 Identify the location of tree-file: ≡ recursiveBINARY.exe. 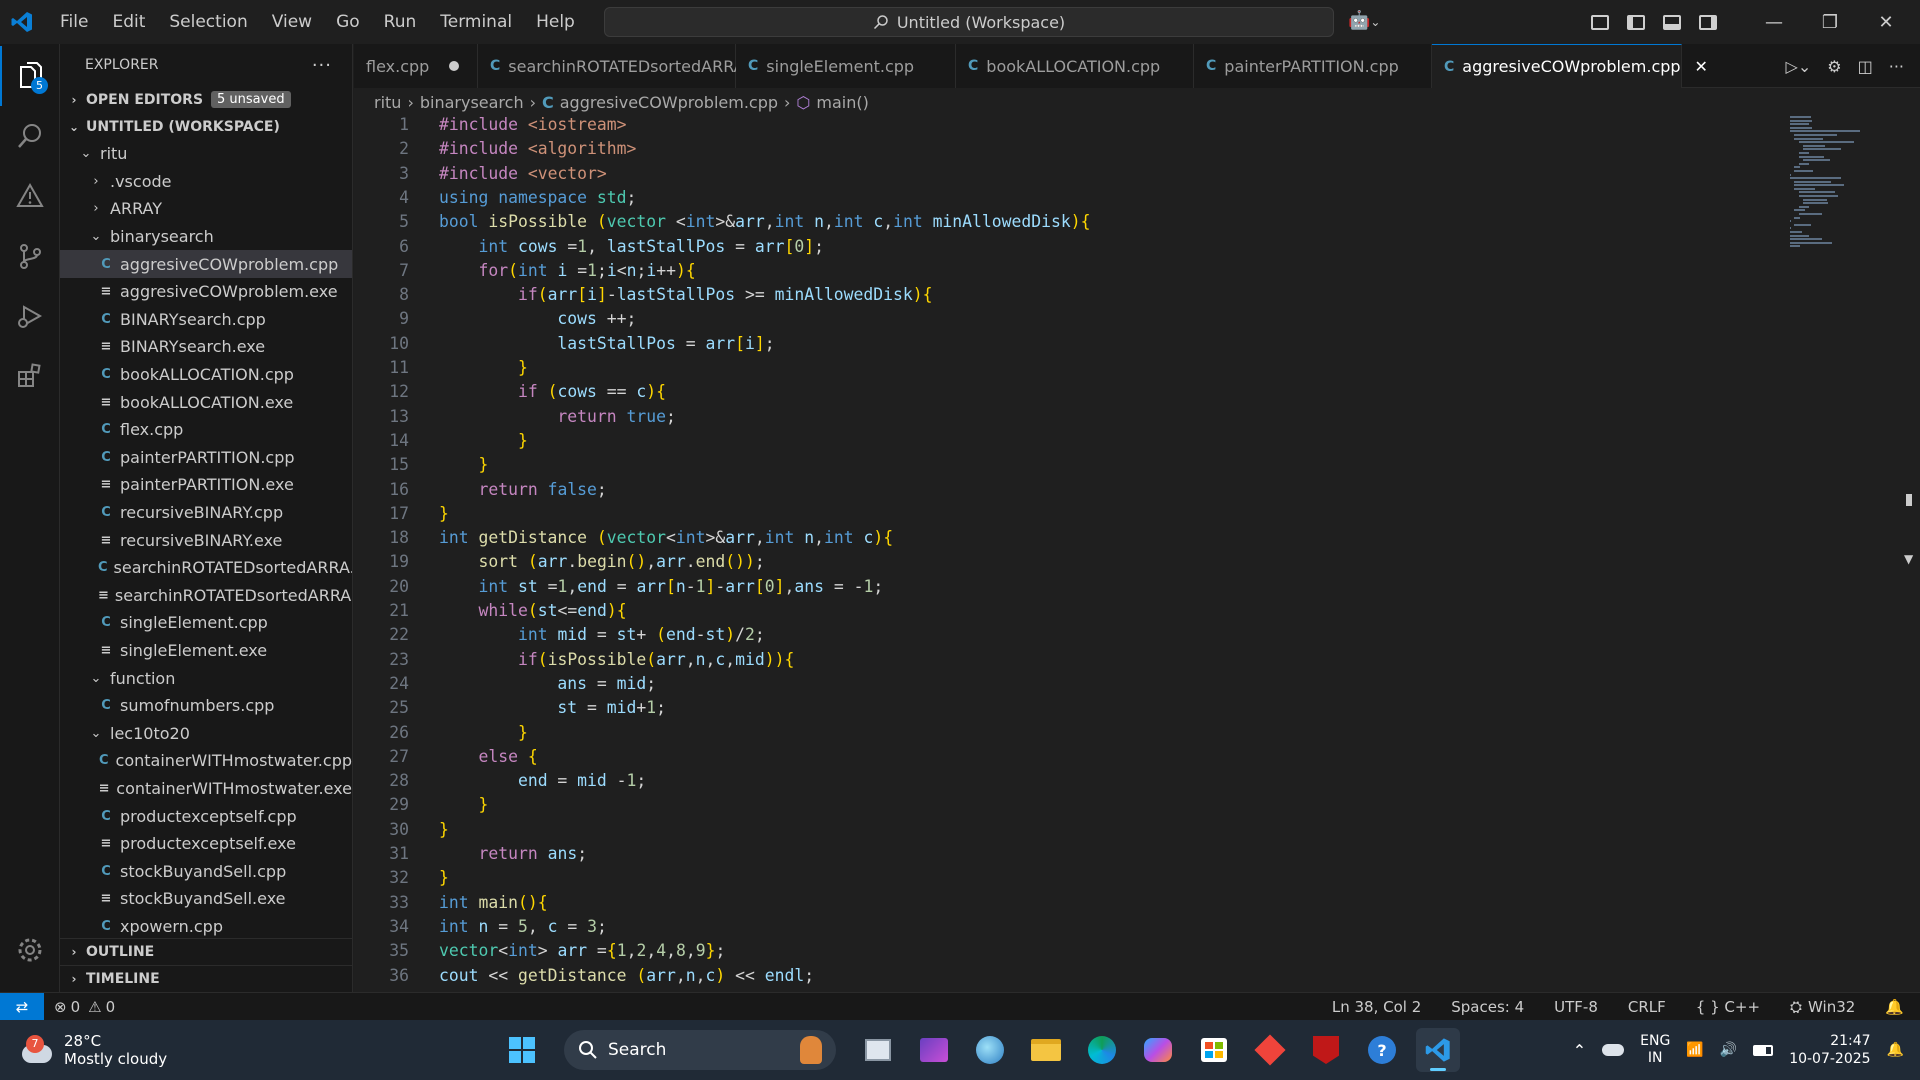
(206, 540).